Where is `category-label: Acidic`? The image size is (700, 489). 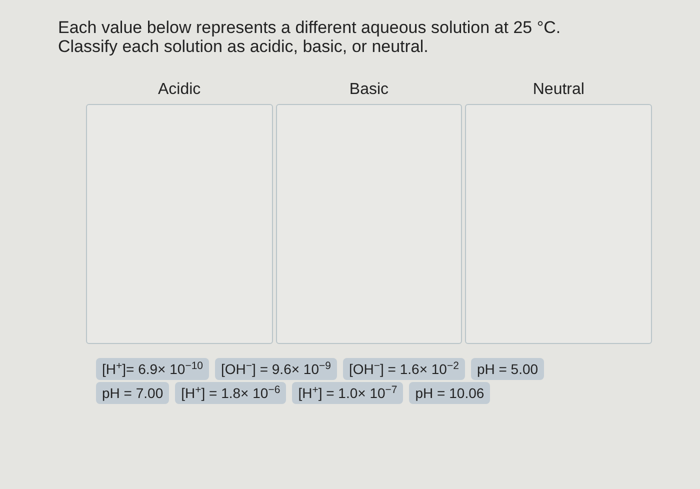
category-label: Acidic is located at coordinates (179, 90).